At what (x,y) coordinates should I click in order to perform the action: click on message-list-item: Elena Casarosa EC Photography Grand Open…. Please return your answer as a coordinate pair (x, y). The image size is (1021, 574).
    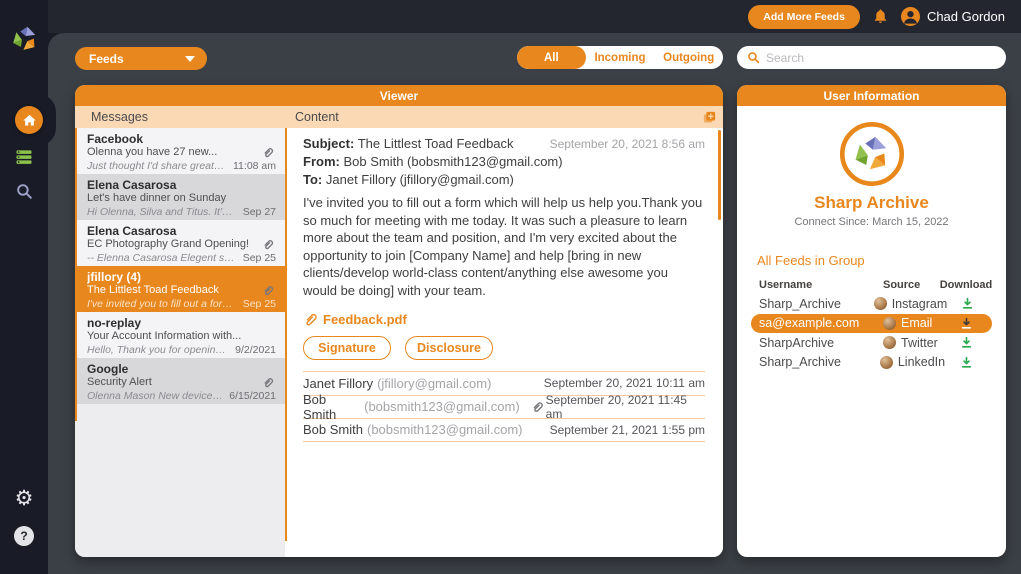
    Looking at the image, I should click on (180, 243).